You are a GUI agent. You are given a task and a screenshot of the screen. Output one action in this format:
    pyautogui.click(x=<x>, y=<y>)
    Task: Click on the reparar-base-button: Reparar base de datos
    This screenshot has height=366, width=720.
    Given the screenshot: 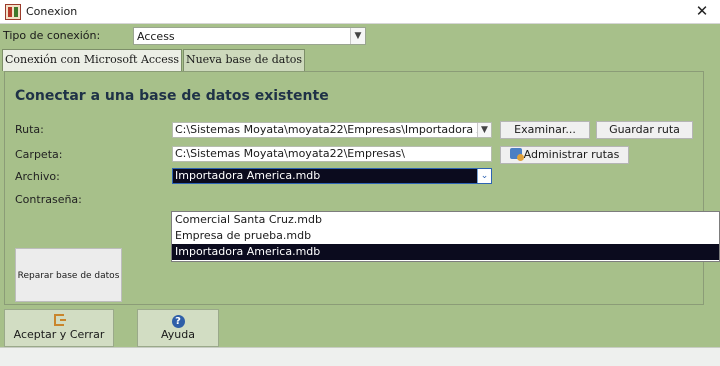 What is the action you would take?
    pyautogui.click(x=68, y=275)
    